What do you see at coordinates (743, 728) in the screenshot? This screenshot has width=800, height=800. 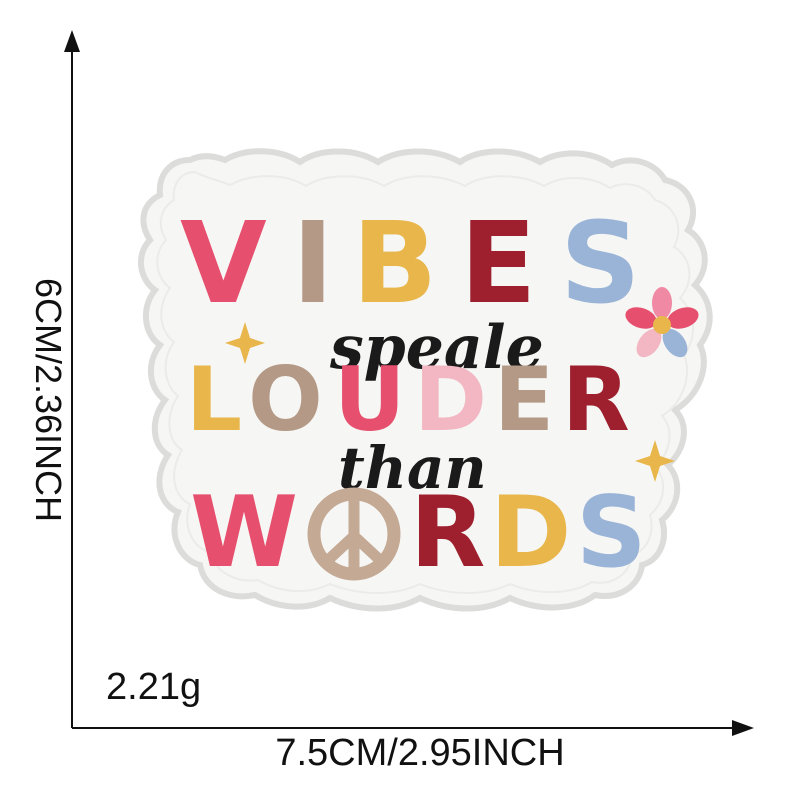 I see `right-arrow-icon` at bounding box center [743, 728].